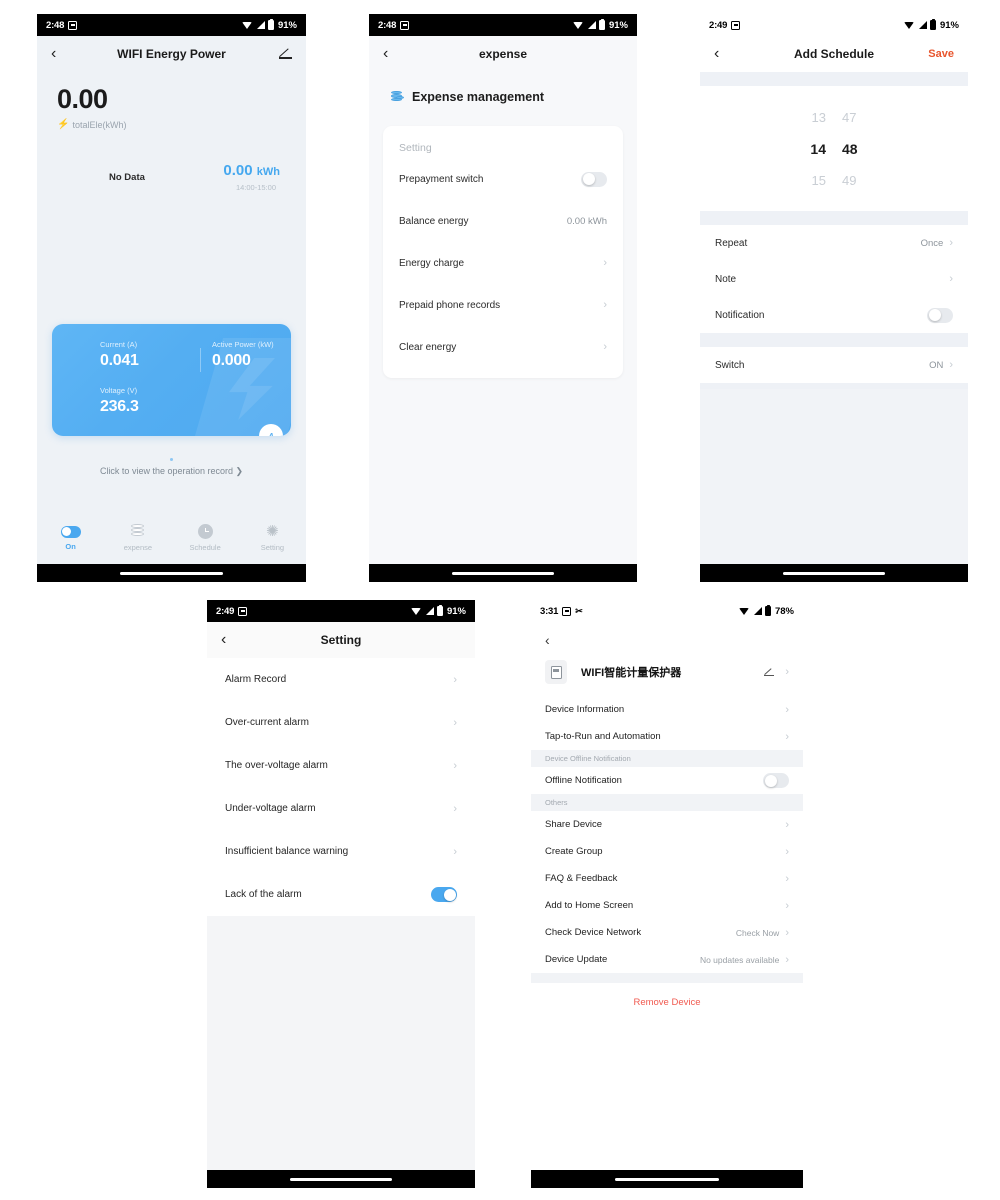  I want to click on picker-row-selected: 14 48, so click(833, 149).